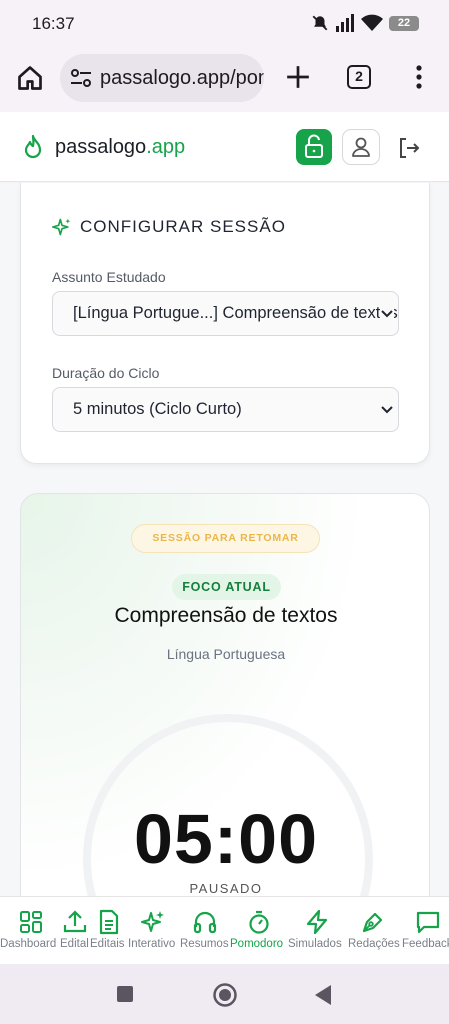 The width and height of the screenshot is (449, 1024). What do you see at coordinates (152, 944) in the screenshot?
I see `nav-label: Interativo` at bounding box center [152, 944].